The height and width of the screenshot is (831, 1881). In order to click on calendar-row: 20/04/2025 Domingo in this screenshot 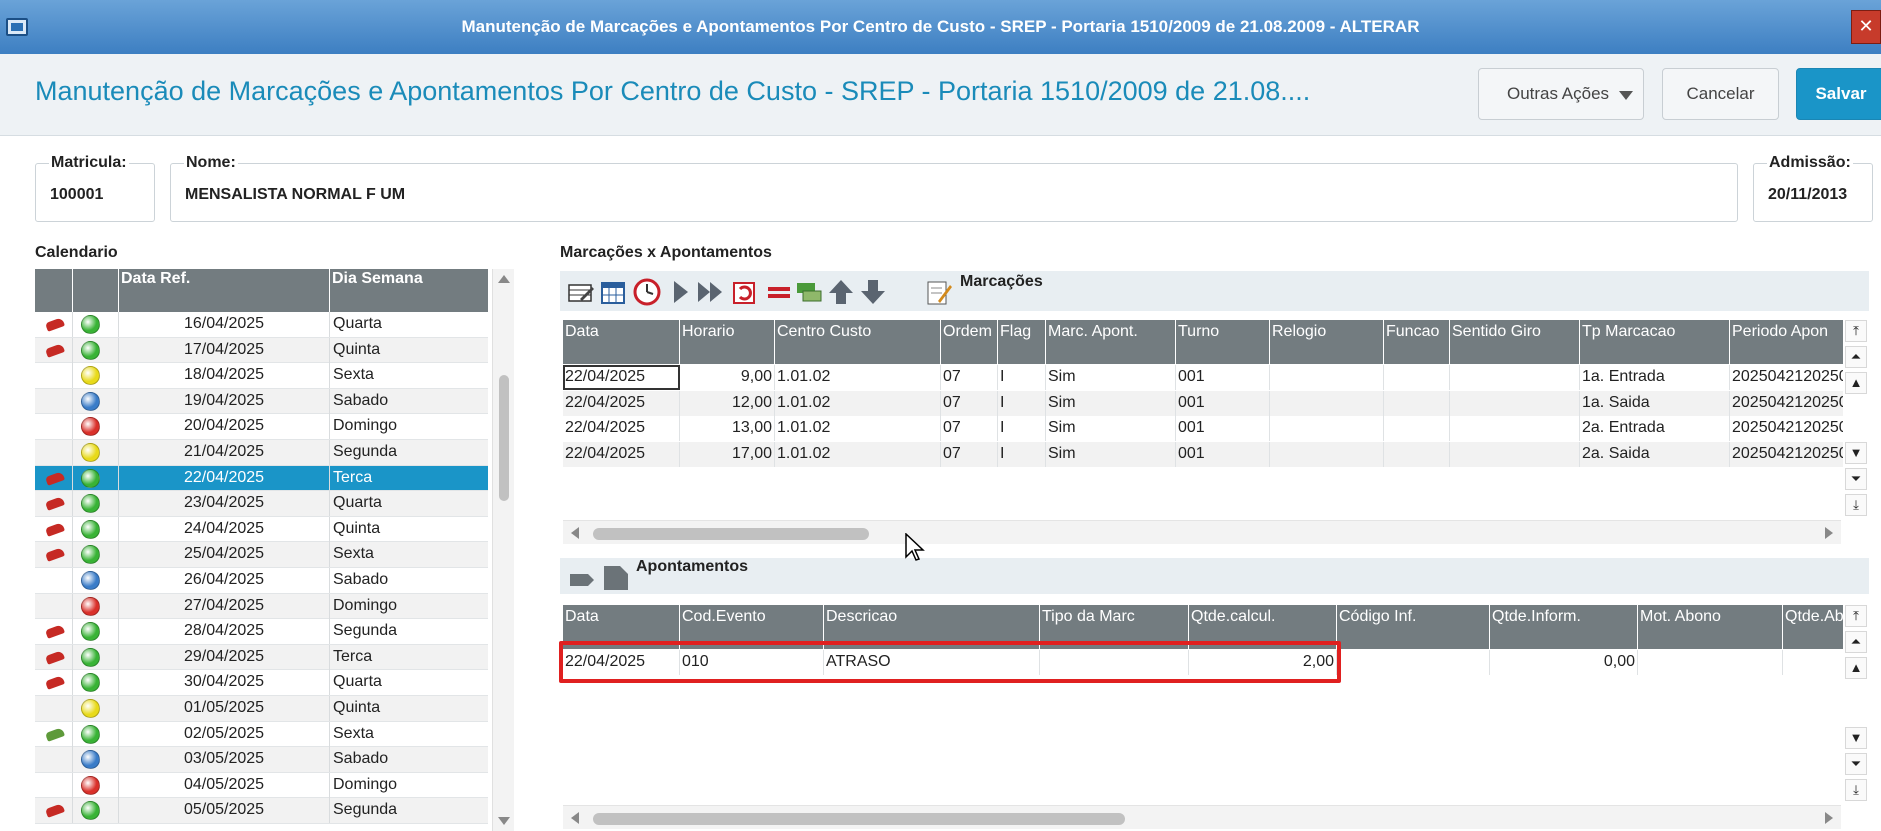, I will do `click(261, 427)`.